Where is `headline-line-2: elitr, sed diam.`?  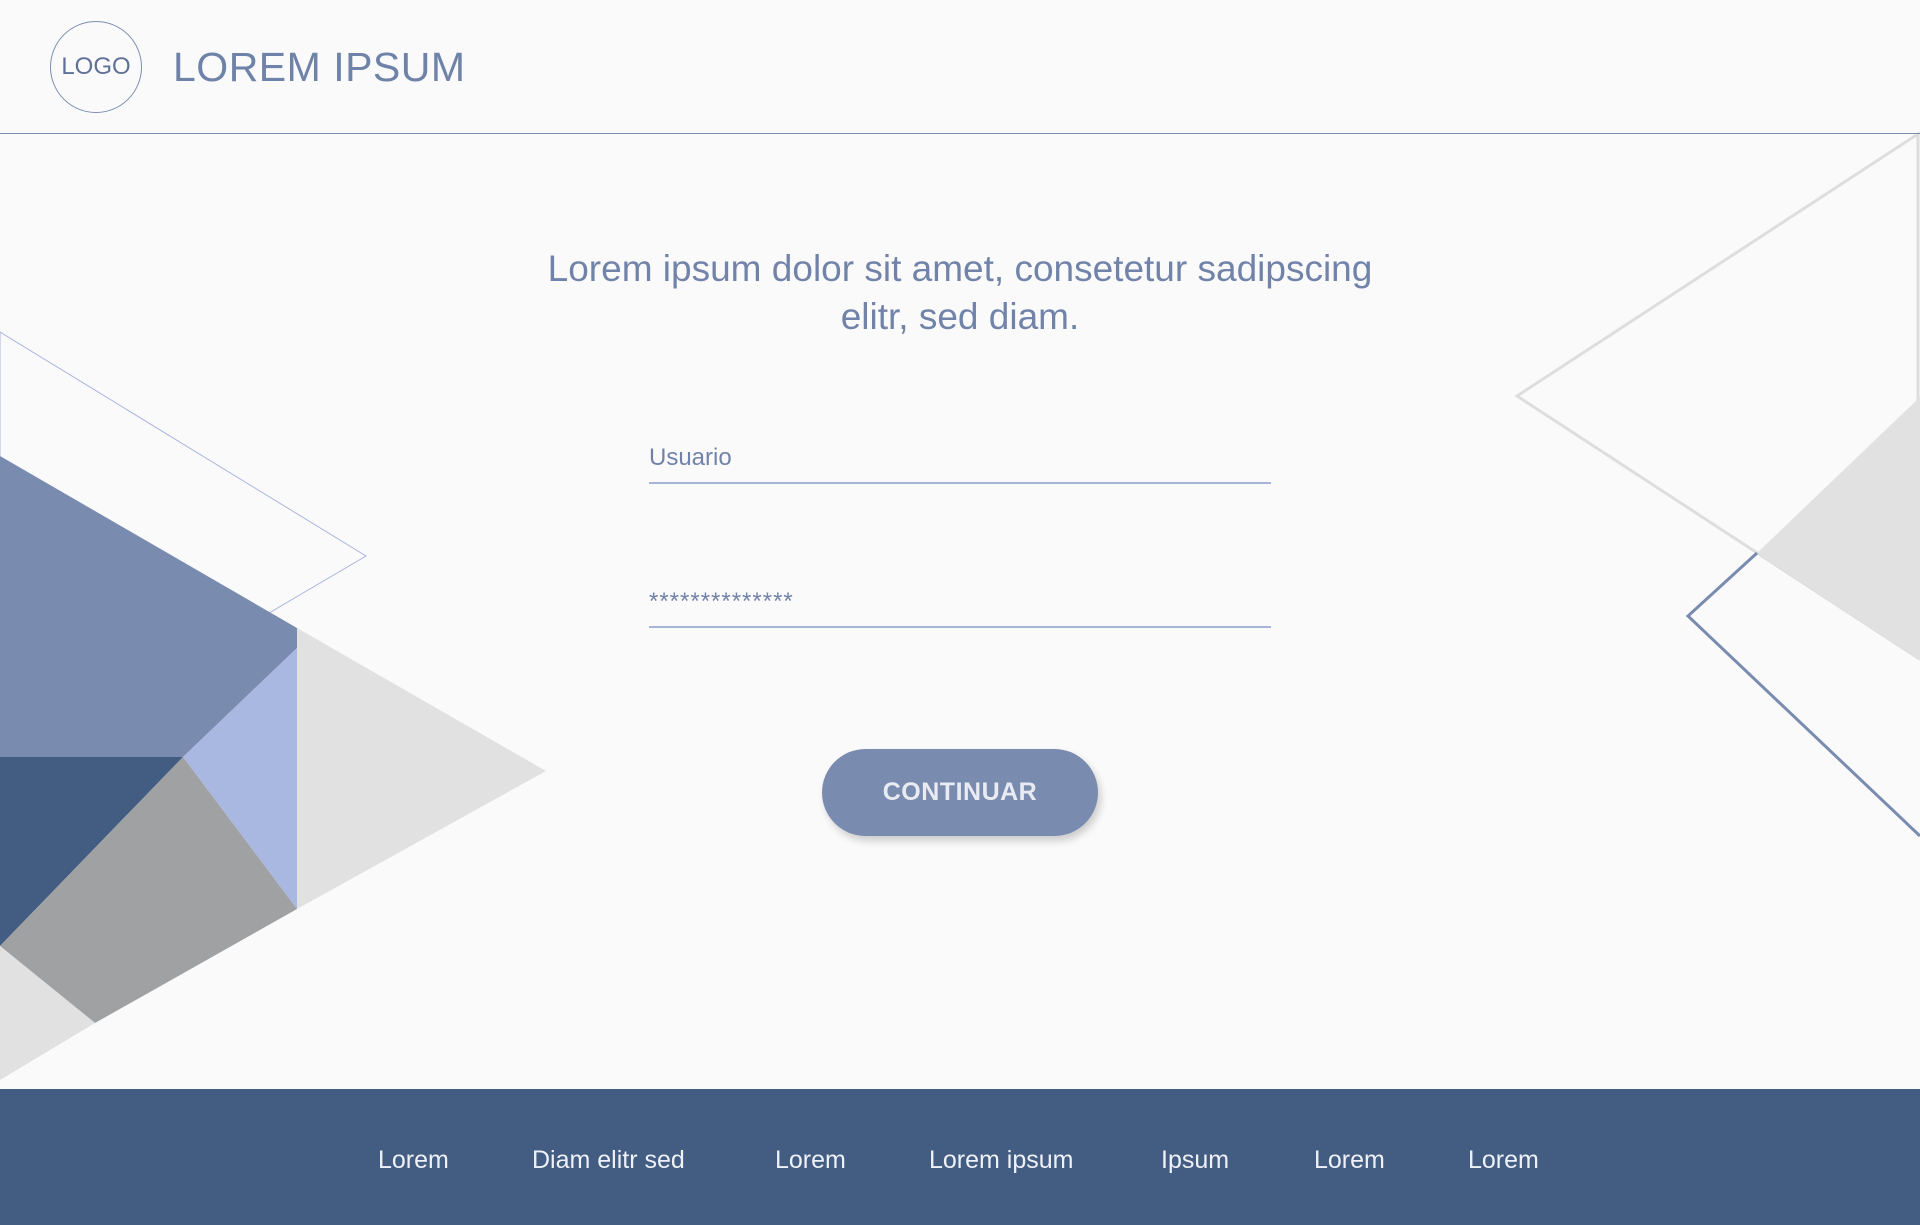 headline-line-2: elitr, sed diam. is located at coordinates (960, 316).